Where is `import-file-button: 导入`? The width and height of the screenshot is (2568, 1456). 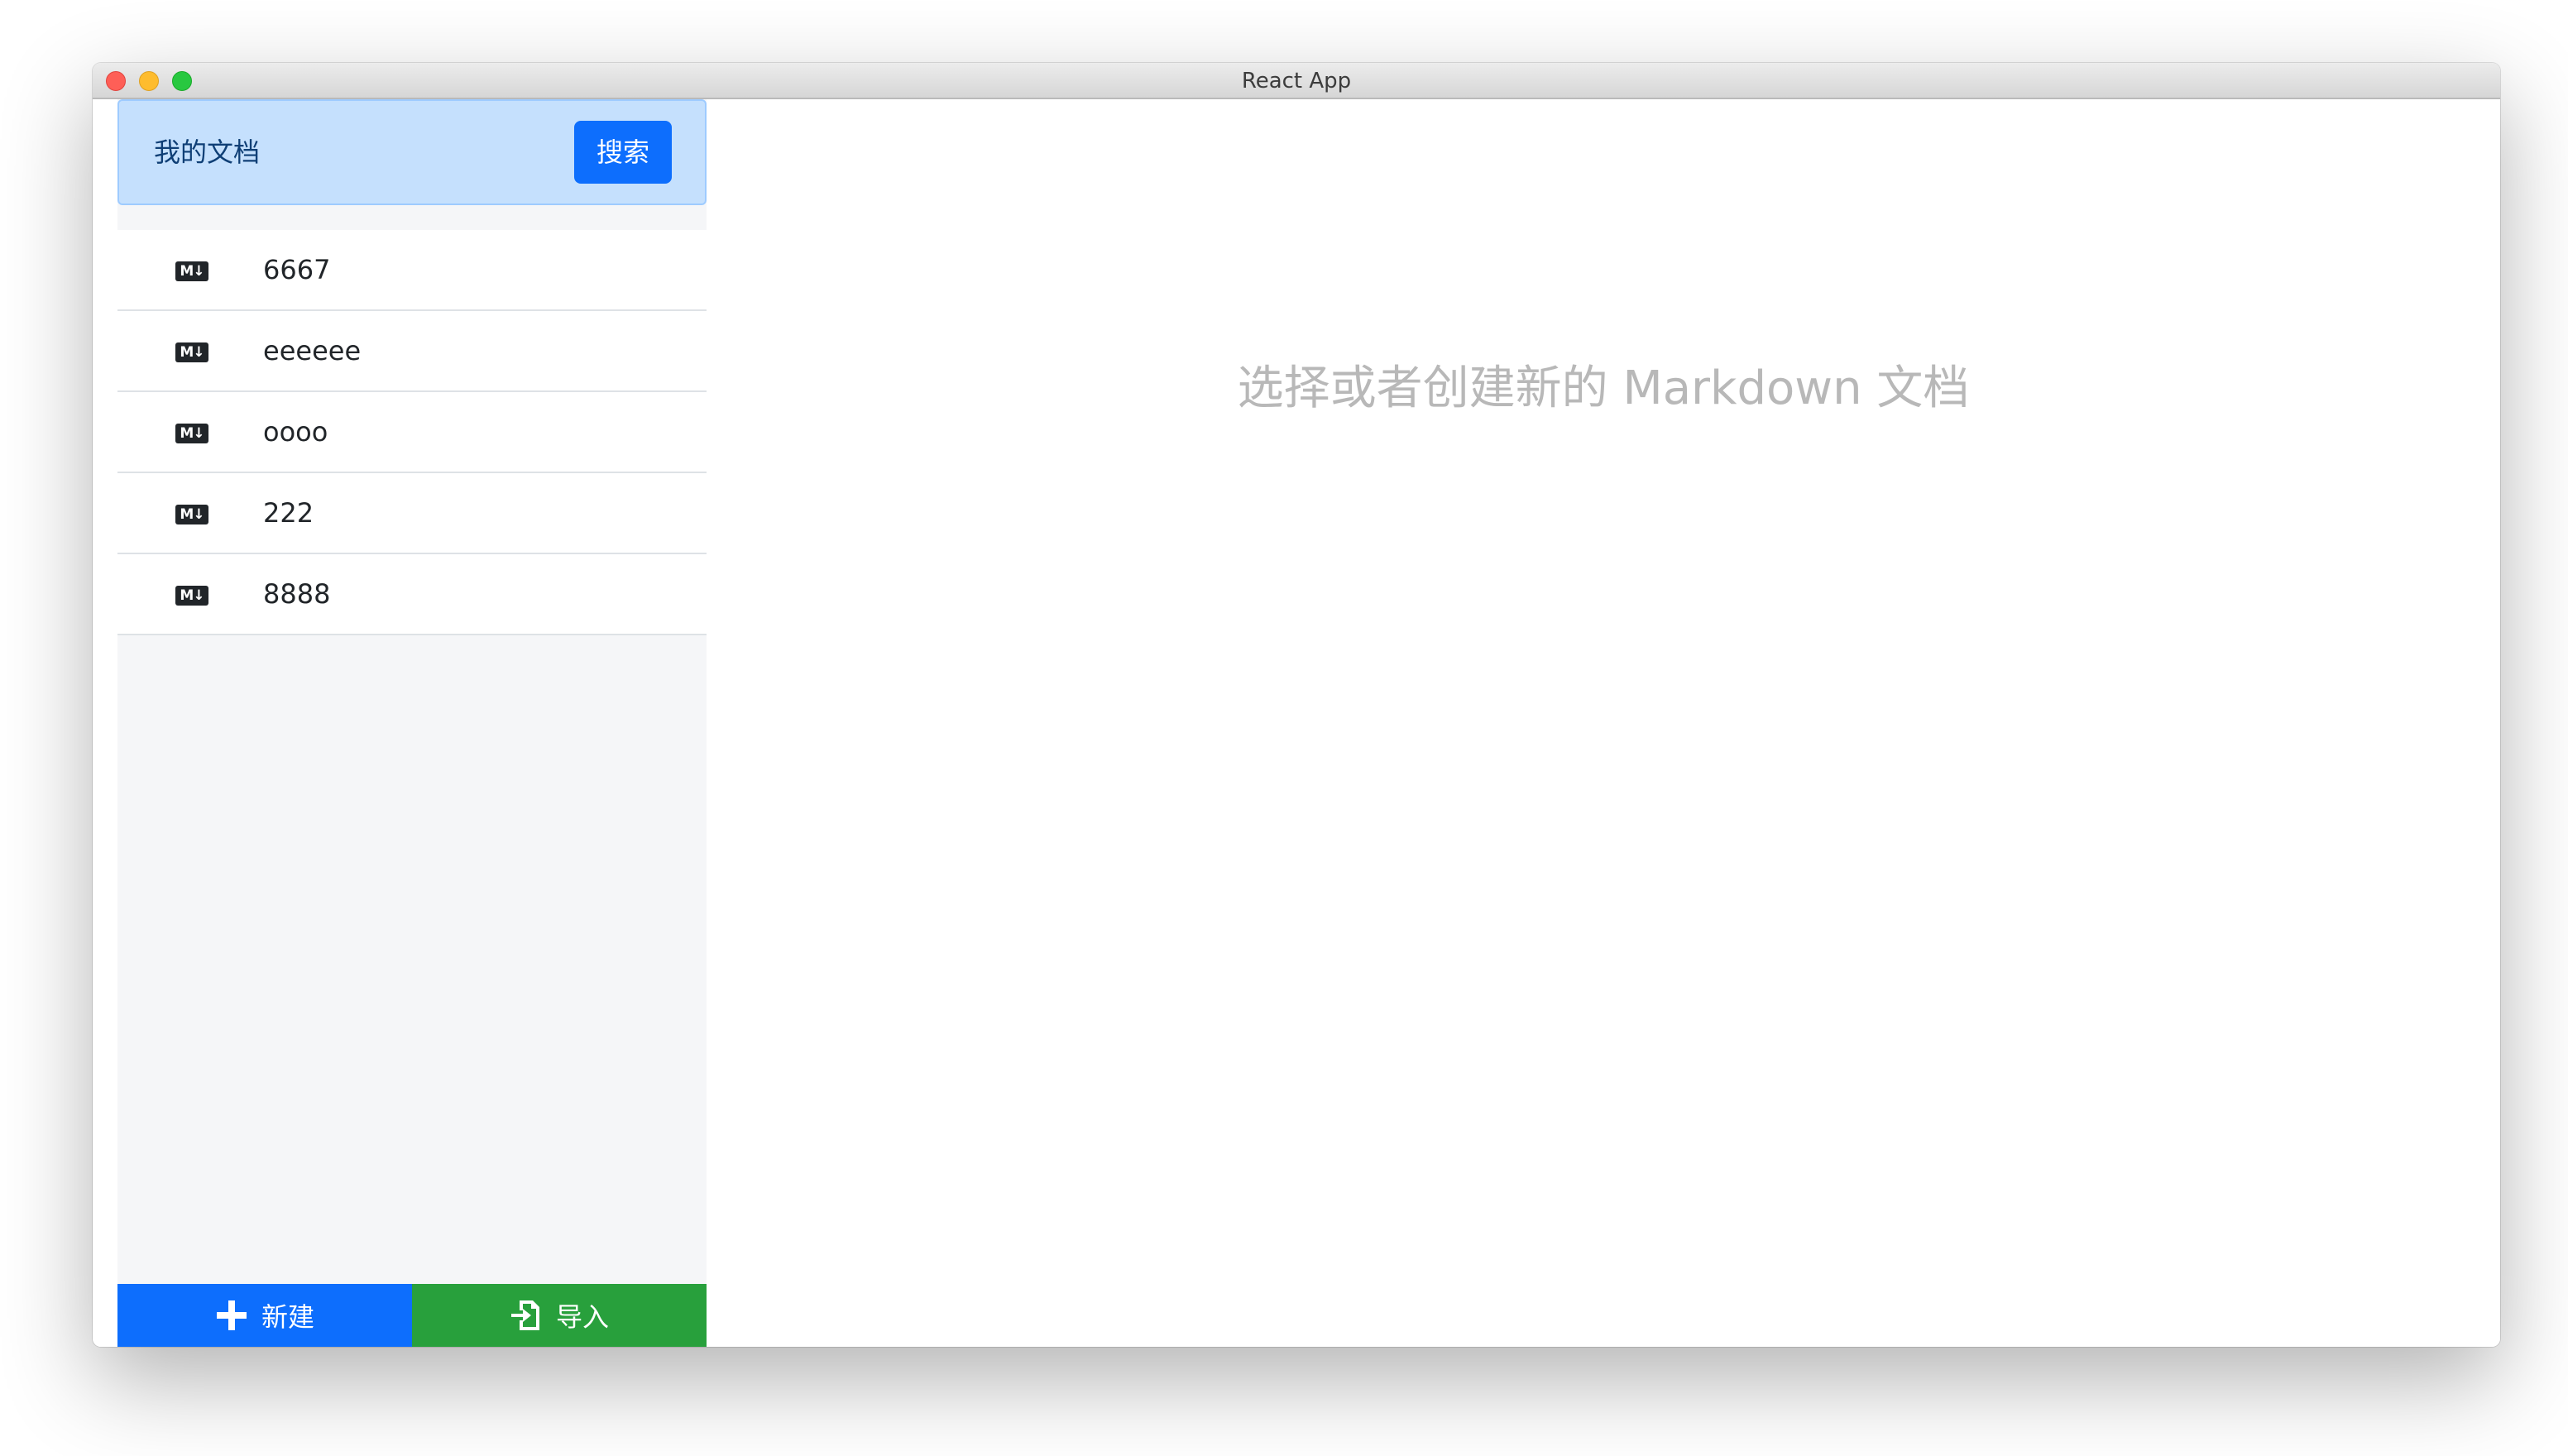 import-file-button: 导入 is located at coordinates (559, 1315).